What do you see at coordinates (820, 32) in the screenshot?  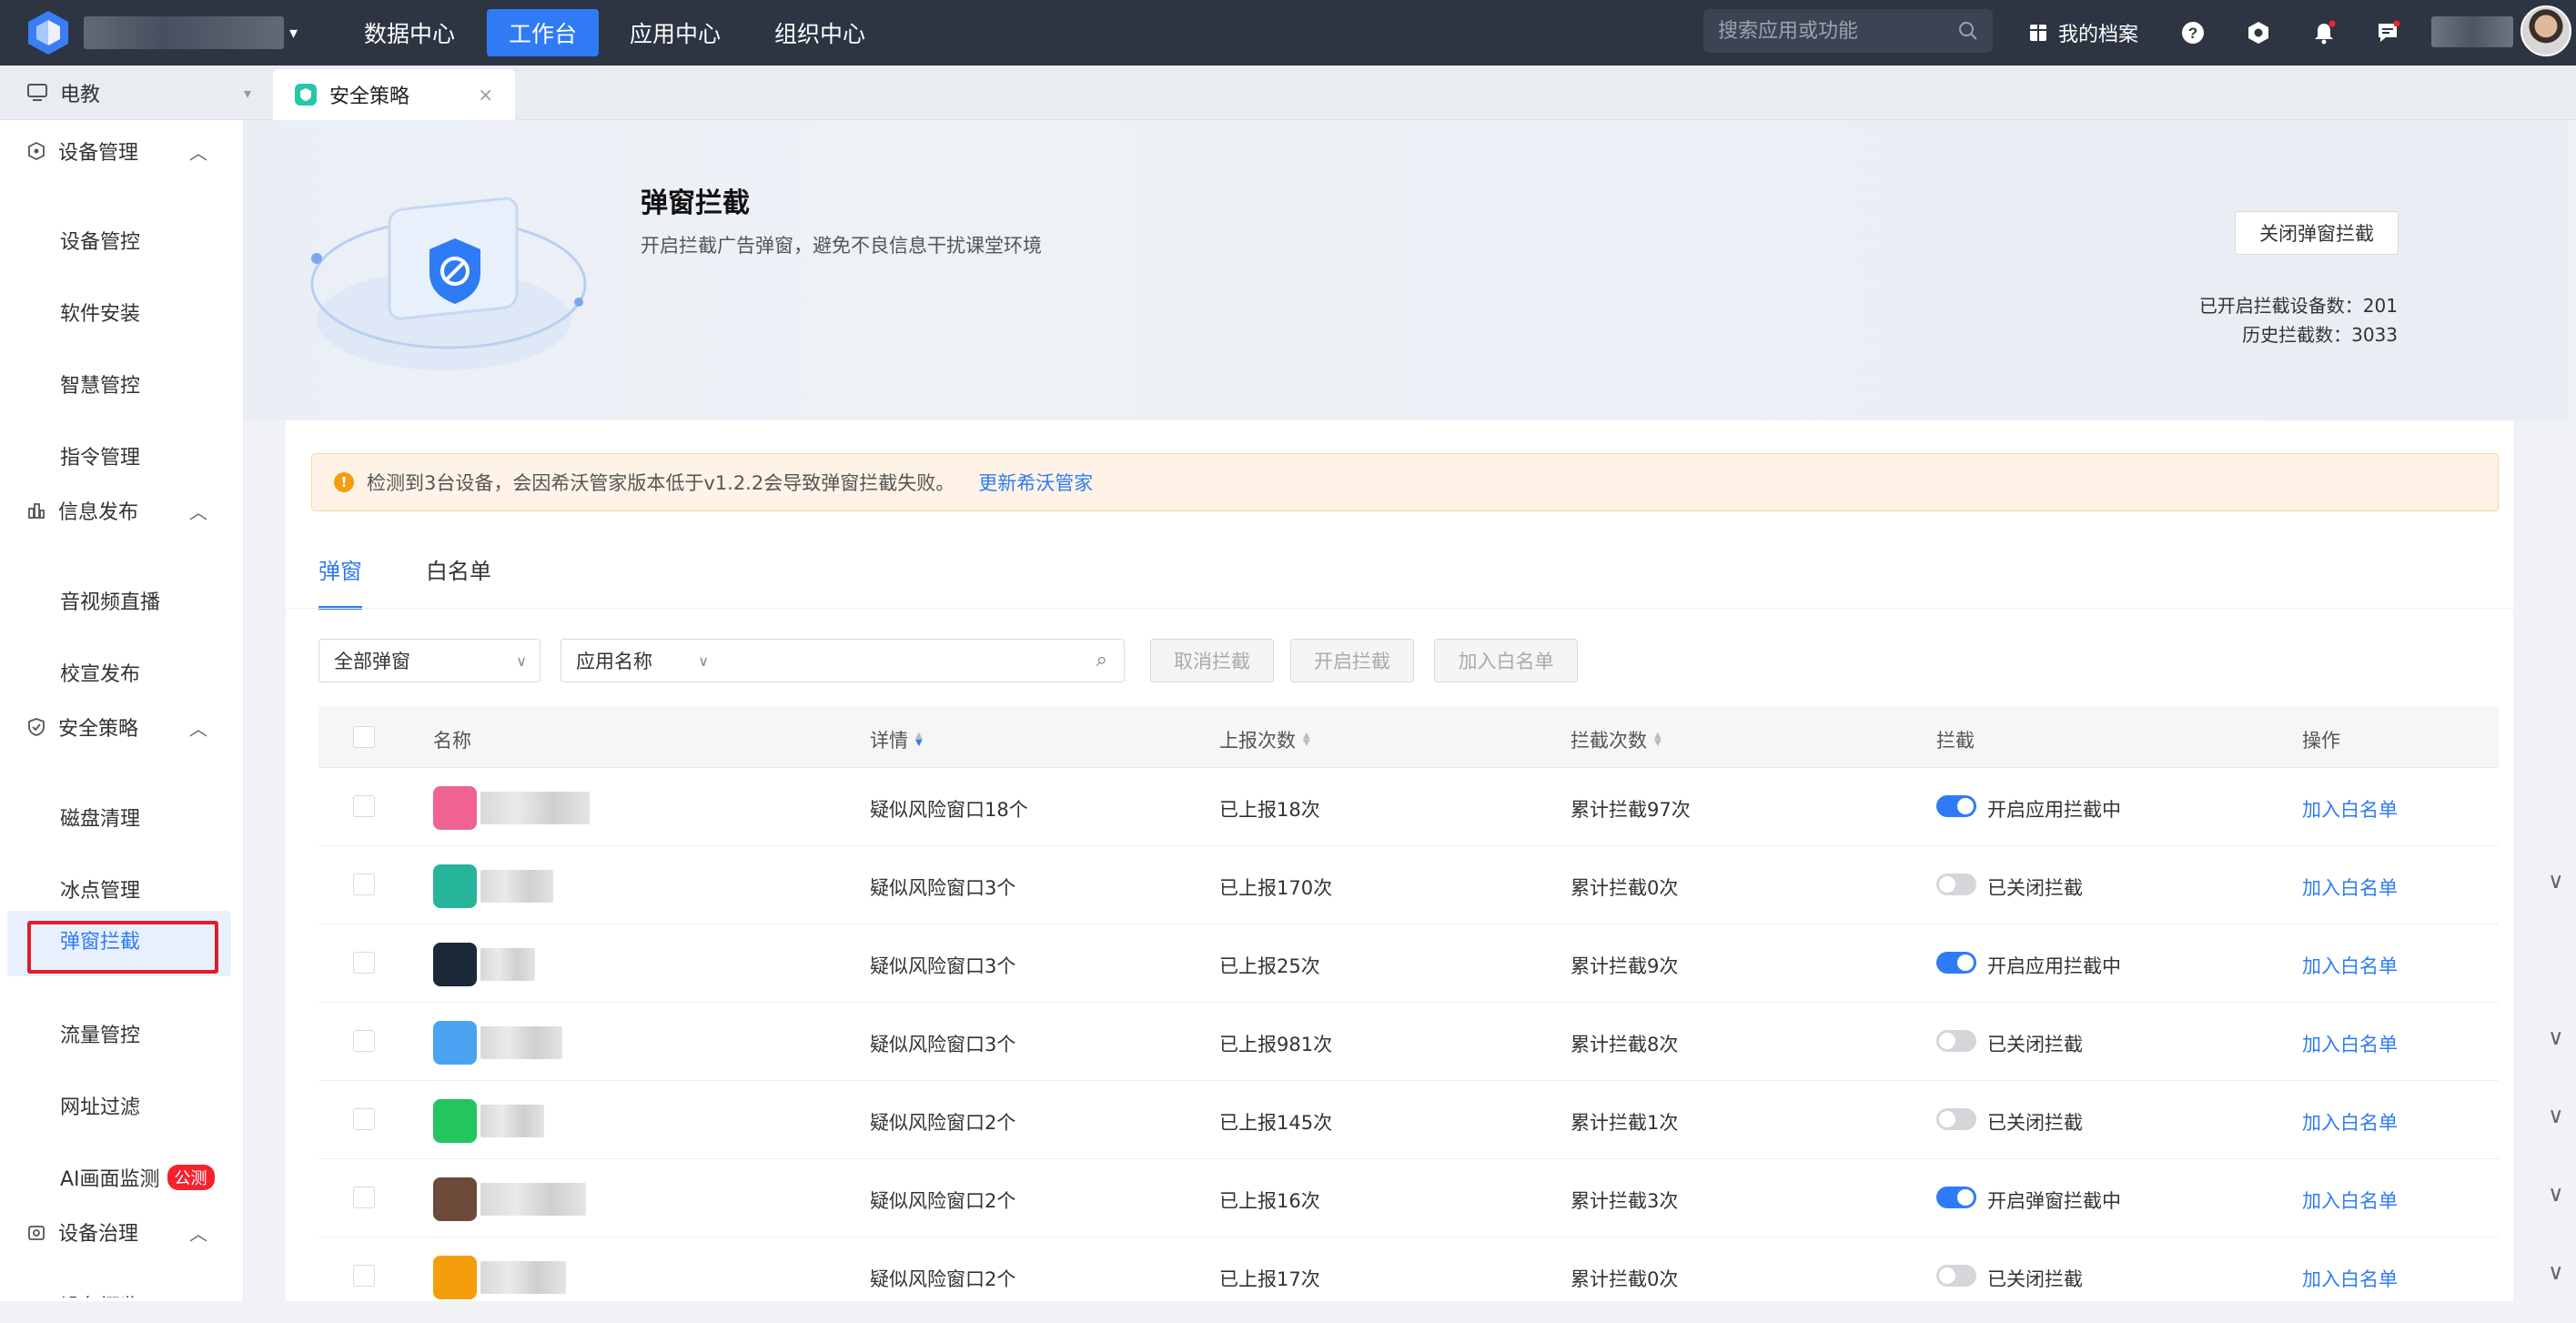 I see `nav-org-center: 组织中心` at bounding box center [820, 32].